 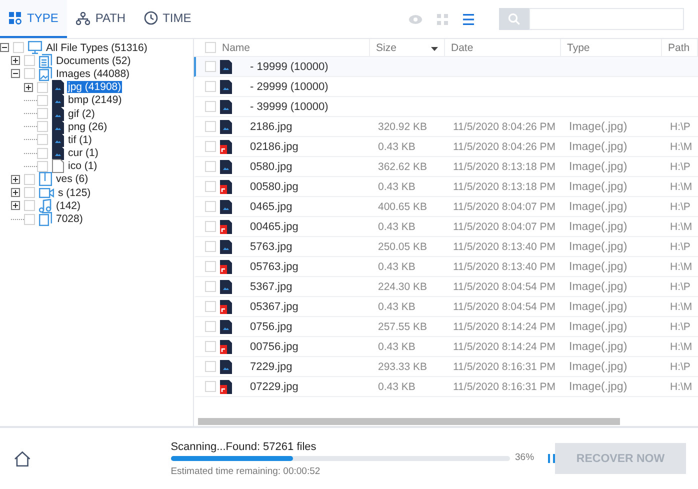 What do you see at coordinates (87, 126) in the screenshot?
I see `tree-item: png (26)` at bounding box center [87, 126].